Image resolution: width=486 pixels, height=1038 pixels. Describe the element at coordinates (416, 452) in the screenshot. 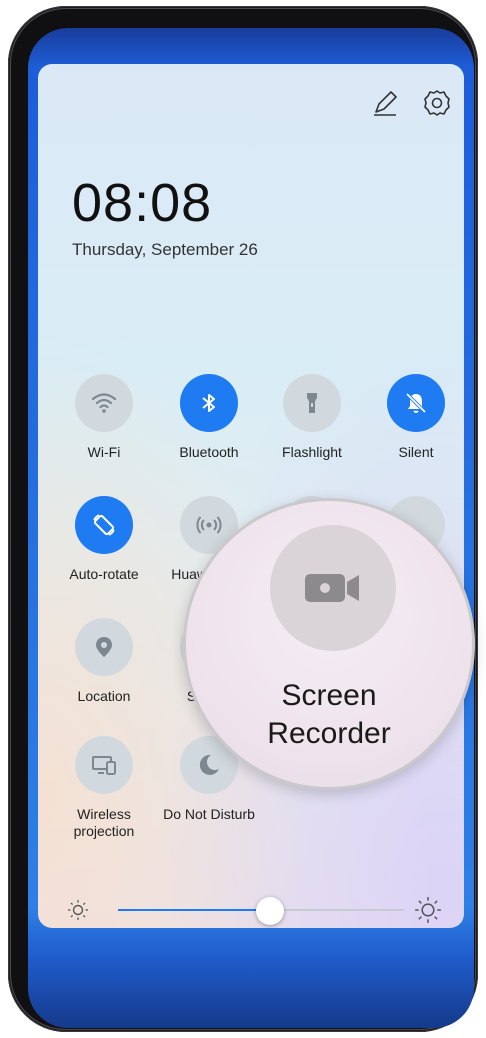

I see `tile-label: Silent` at that location.